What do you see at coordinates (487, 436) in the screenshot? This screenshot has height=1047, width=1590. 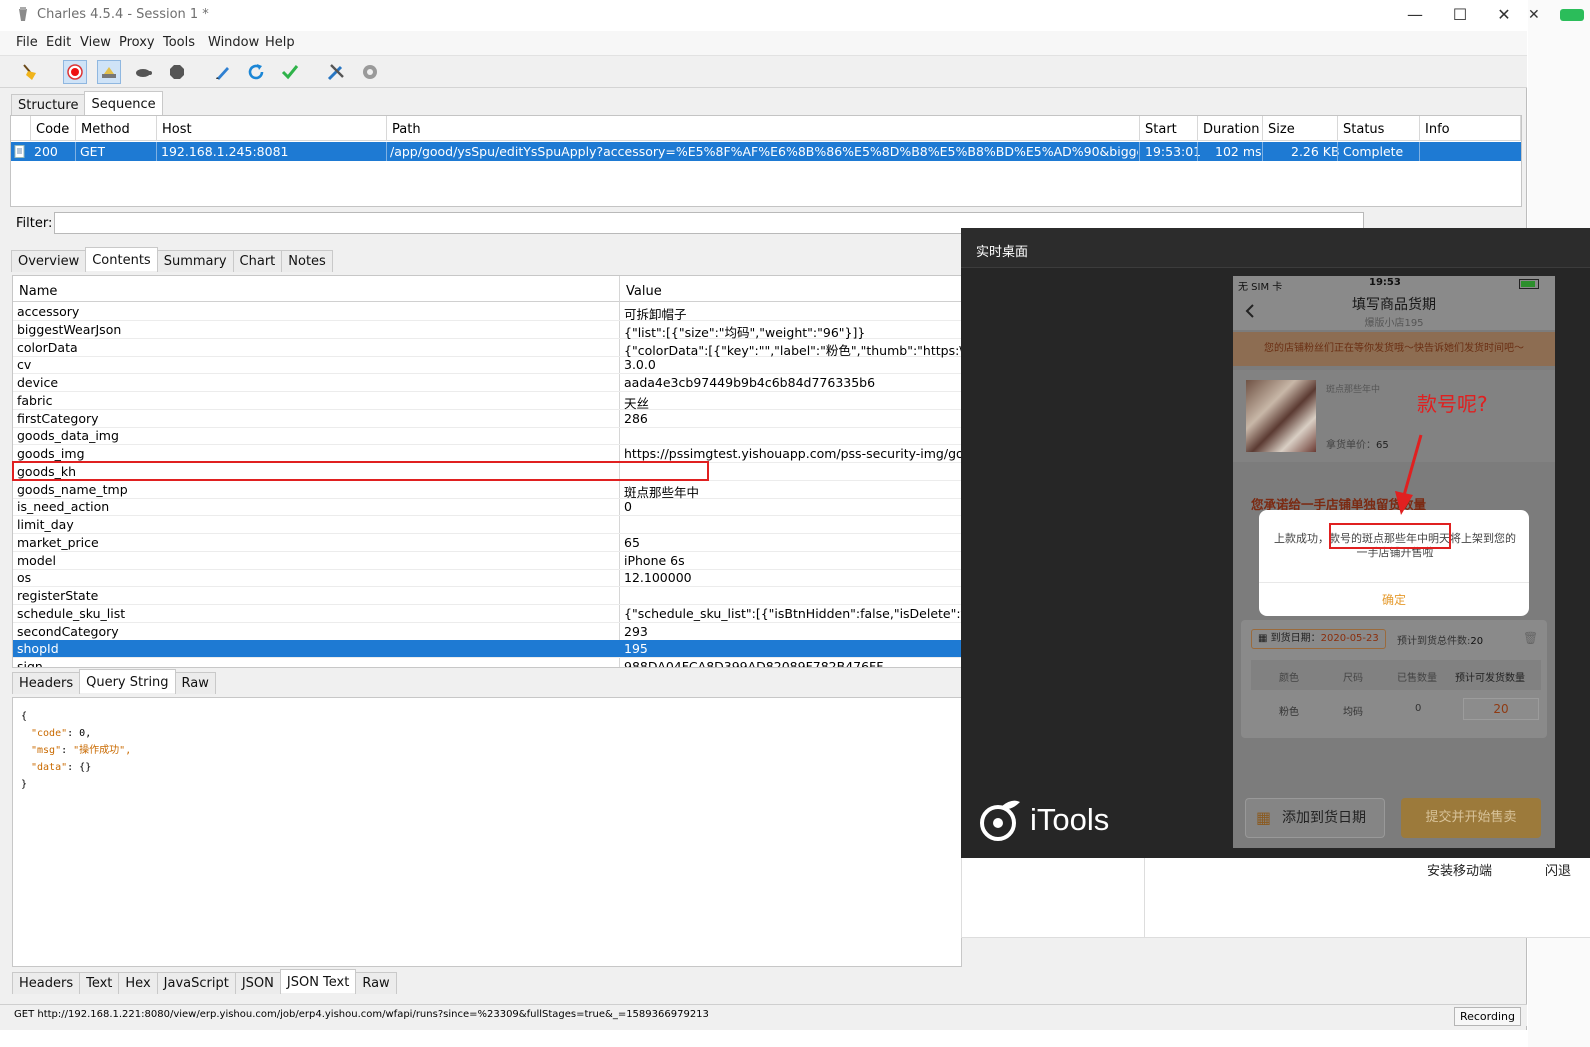 I see `table-row: goods_data_img` at bounding box center [487, 436].